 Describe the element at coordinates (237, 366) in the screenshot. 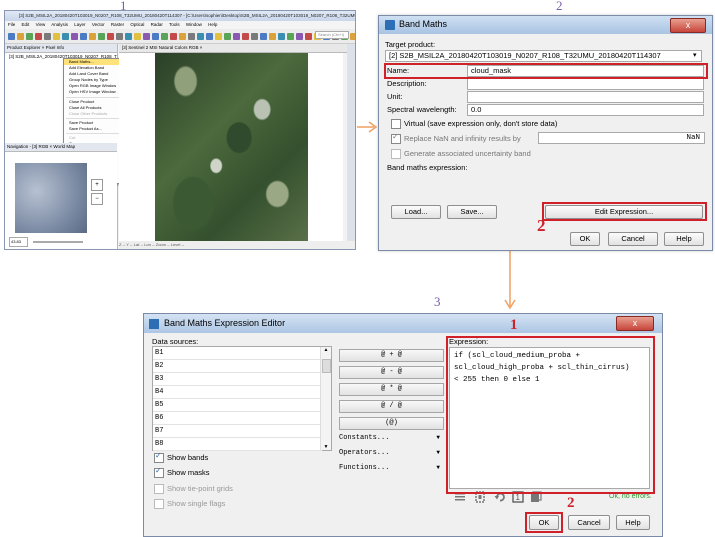

I see `data-source-item: B2` at that location.